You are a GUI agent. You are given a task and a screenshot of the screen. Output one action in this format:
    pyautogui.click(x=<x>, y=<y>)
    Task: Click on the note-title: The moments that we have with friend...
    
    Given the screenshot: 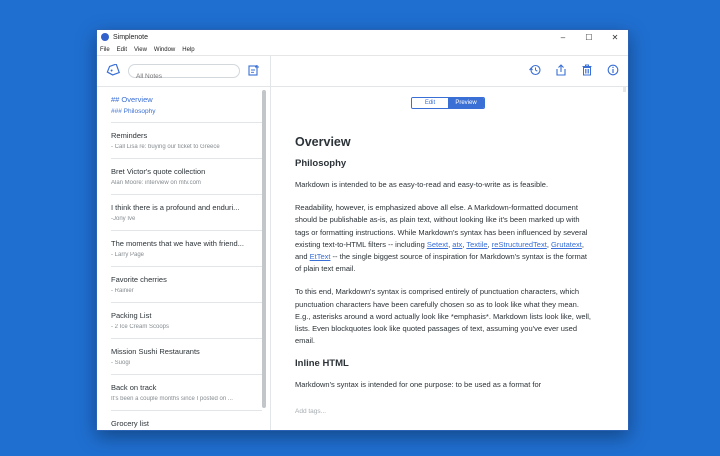 What is the action you would take?
    pyautogui.click(x=177, y=243)
    